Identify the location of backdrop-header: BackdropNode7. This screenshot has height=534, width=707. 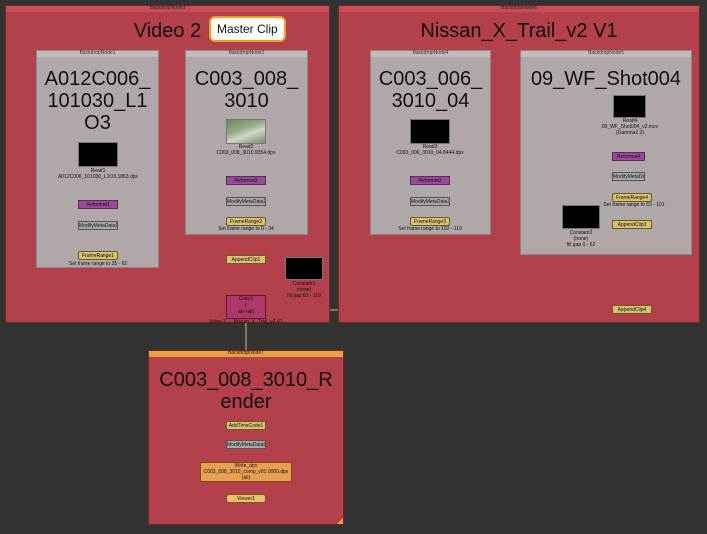
(246, 353).